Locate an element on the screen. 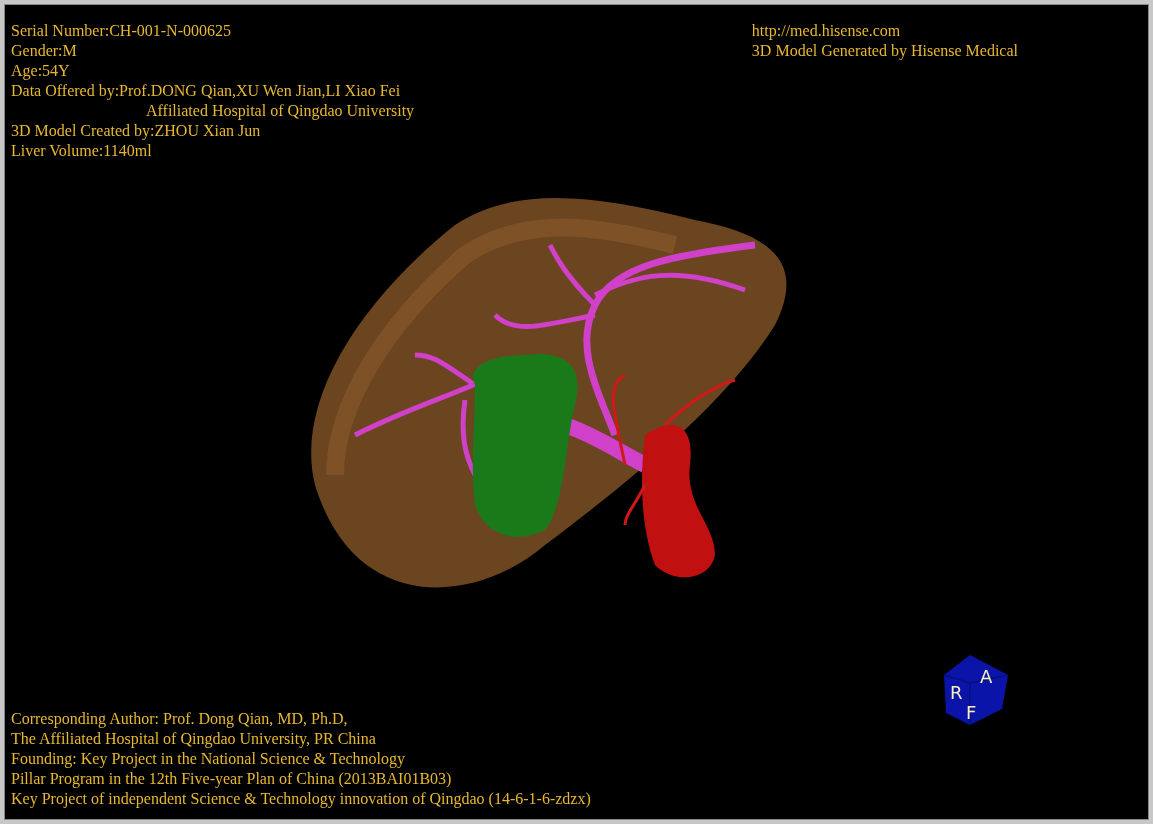 Image resolution: width=1153 pixels, height=824 pixels. patient-info-line: Age:54Y is located at coordinates (41, 71).